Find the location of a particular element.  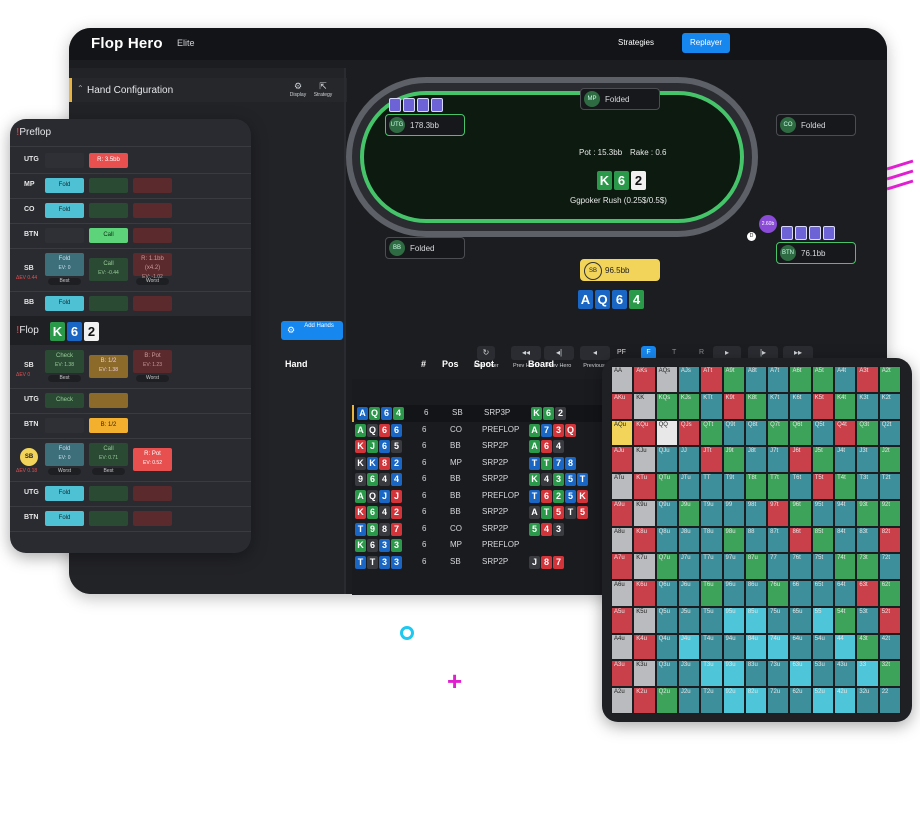

range-cell: Q3u is located at coordinates (666, 674).